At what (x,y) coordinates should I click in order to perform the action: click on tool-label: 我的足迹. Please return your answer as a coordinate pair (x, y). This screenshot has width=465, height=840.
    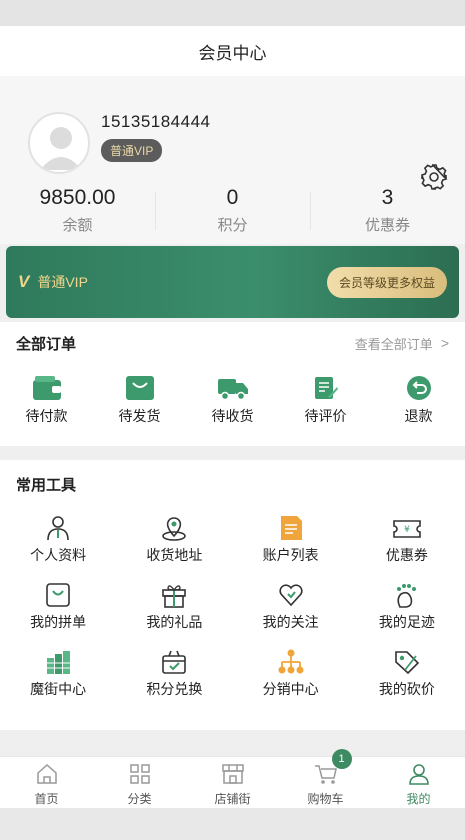
    Looking at the image, I should click on (406, 622).